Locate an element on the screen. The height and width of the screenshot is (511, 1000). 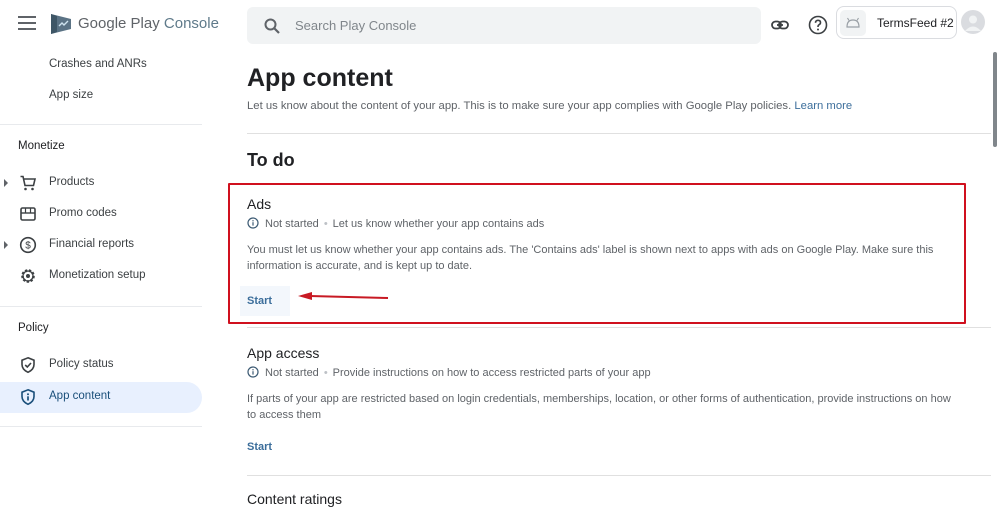
top-bar: Google Play Console TermsFeed #2 is located at coordinates (500, 25).